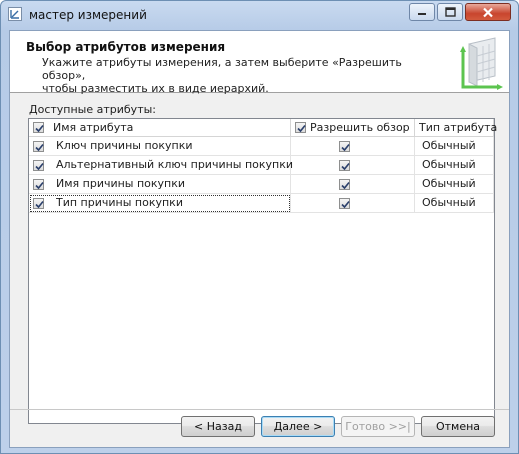  I want to click on minimize-button, so click(422, 12).